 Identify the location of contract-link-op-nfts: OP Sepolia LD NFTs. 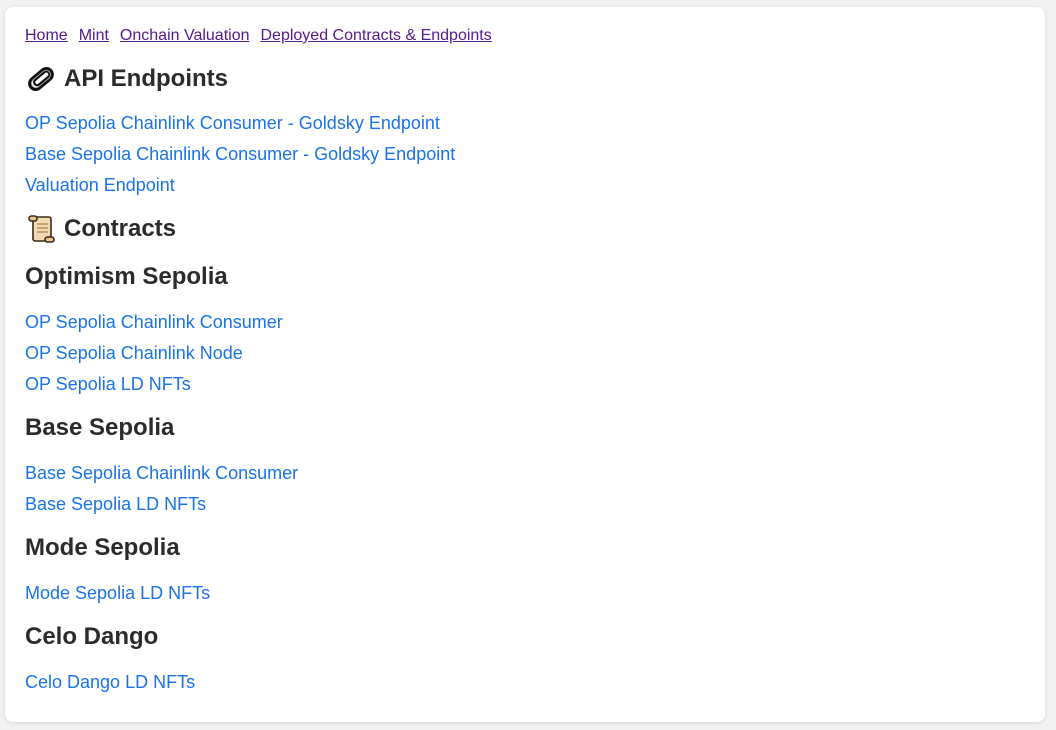
(108, 384).